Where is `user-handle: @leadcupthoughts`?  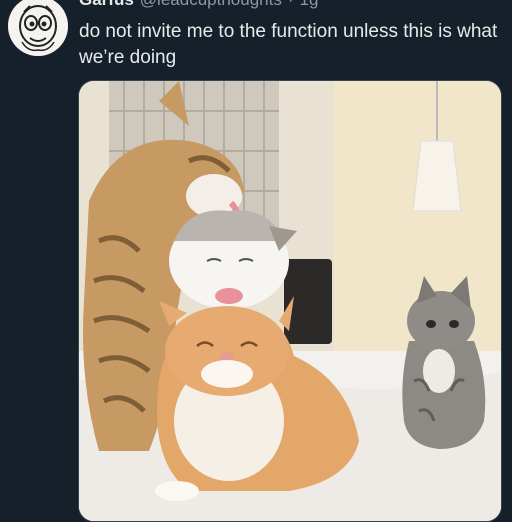
user-handle: @leadcupthoughts is located at coordinates (211, 5).